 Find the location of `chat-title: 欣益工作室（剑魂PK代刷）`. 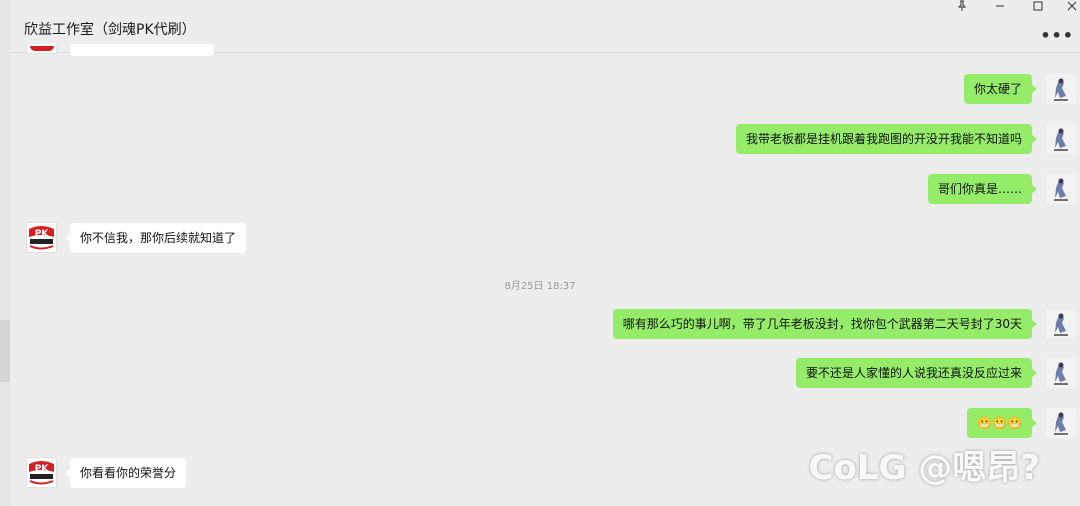

chat-title: 欣益工作室（剑魂PK代刷） is located at coordinates (110, 30).